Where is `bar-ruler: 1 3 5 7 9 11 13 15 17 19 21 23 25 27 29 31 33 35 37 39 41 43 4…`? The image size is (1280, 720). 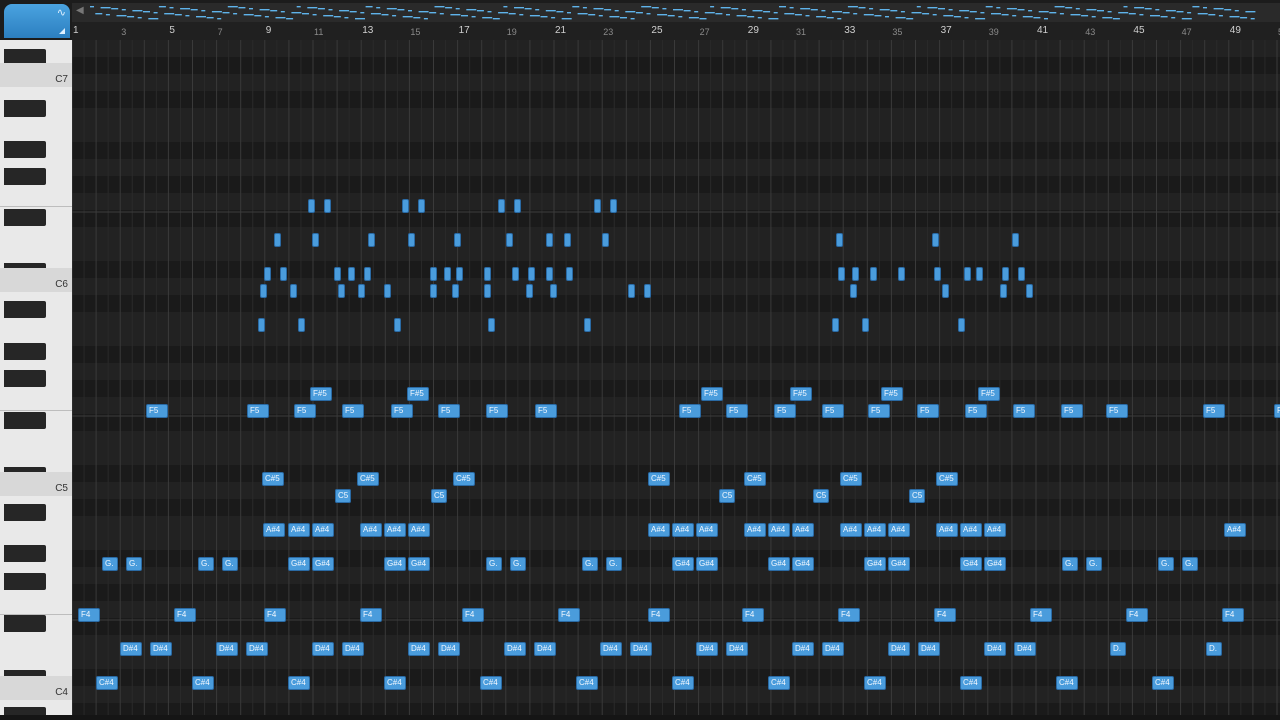
bar-ruler: 1 3 5 7 9 11 13 15 17 19 21 23 25 27 29 31 33 35 37 39 41 43 4… is located at coordinates (676, 31).